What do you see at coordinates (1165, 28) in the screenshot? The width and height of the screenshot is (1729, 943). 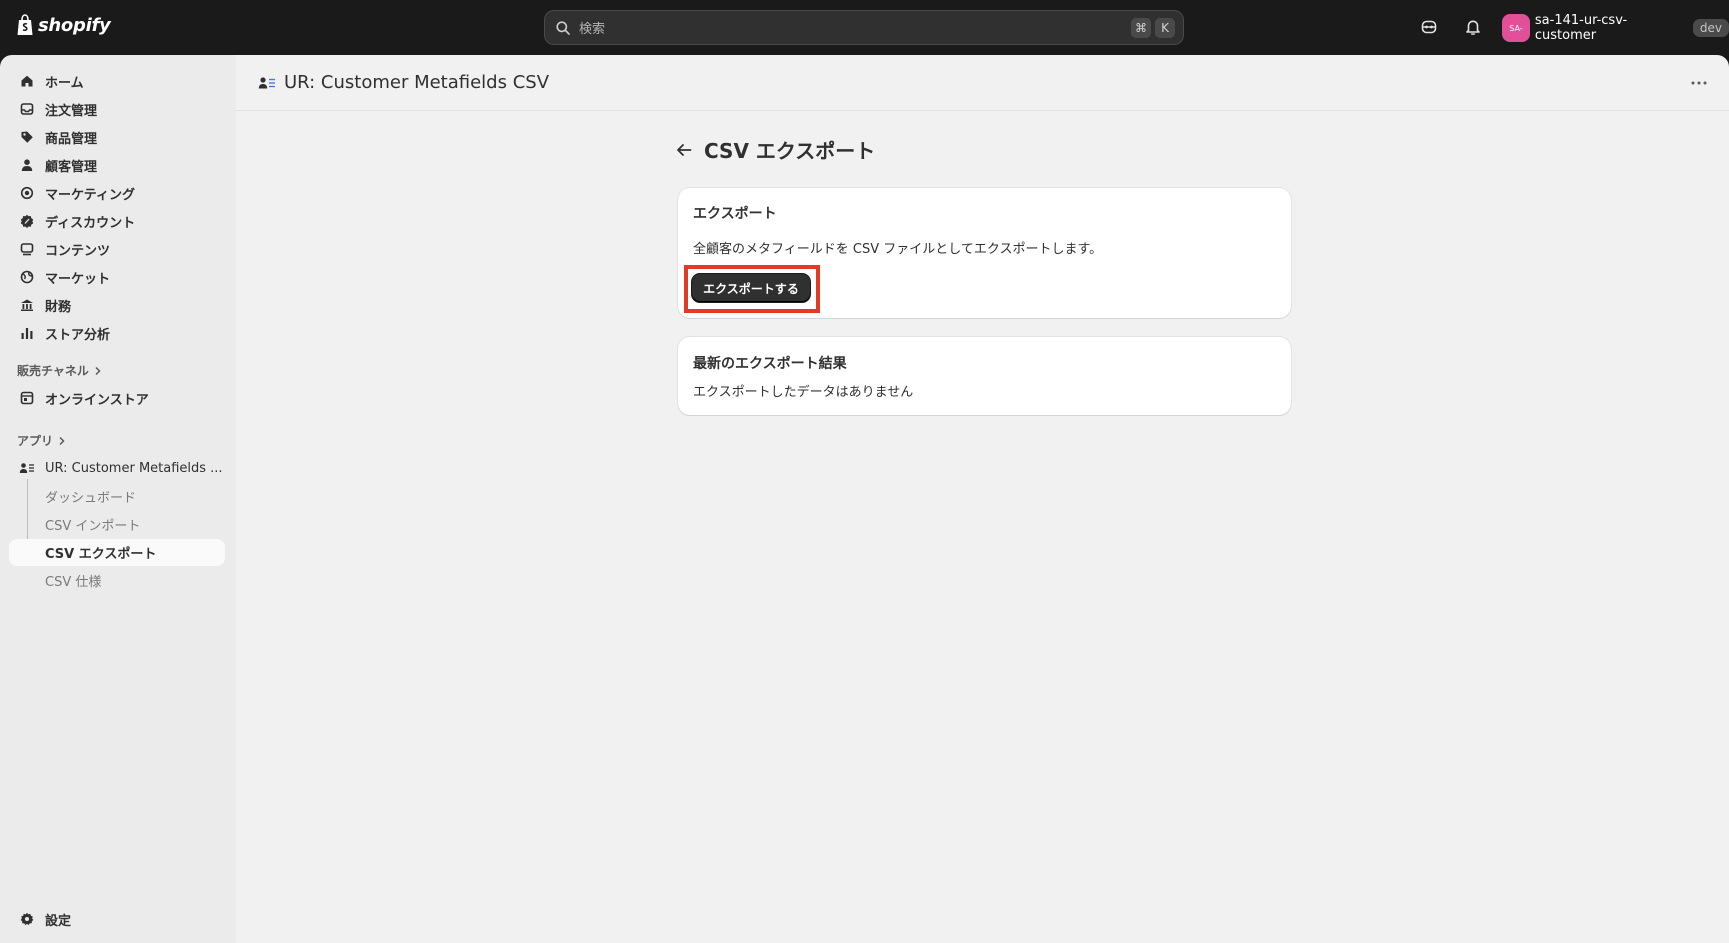 I see `k-key: K` at bounding box center [1165, 28].